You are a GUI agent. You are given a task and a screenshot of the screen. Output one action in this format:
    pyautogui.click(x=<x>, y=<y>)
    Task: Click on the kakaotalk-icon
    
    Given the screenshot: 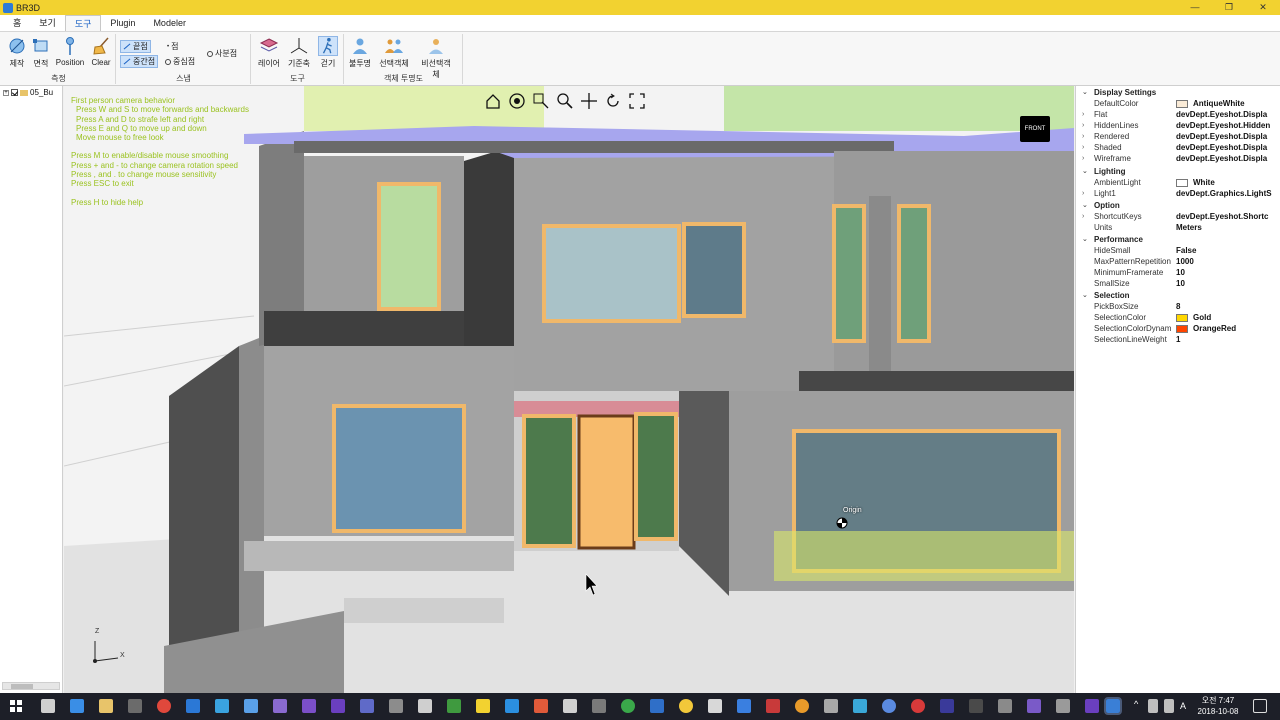 What is the action you would take?
    pyautogui.click(x=483, y=706)
    